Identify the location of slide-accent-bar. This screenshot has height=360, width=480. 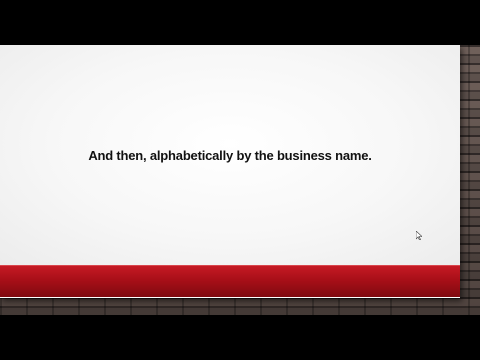
(230, 281).